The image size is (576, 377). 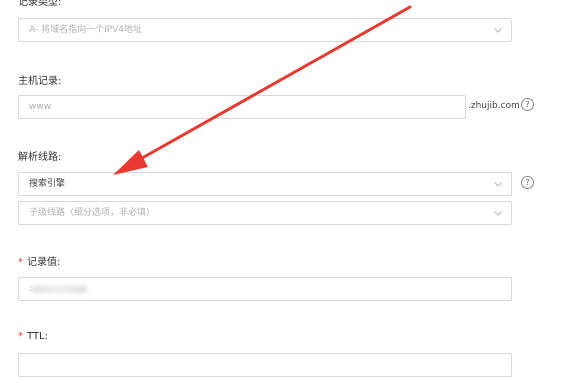 What do you see at coordinates (130, 162) in the screenshot?
I see `arrow-head` at bounding box center [130, 162].